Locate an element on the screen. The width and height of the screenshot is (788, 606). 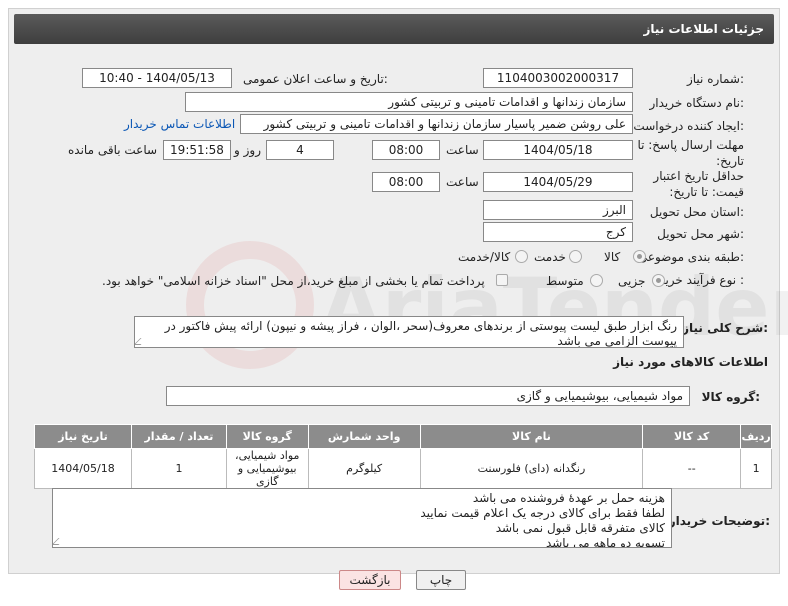
price-validity-label: حداقل تاریخ اعتبار قیمت: تا تاریخ: is located at coordinates (698, 184).